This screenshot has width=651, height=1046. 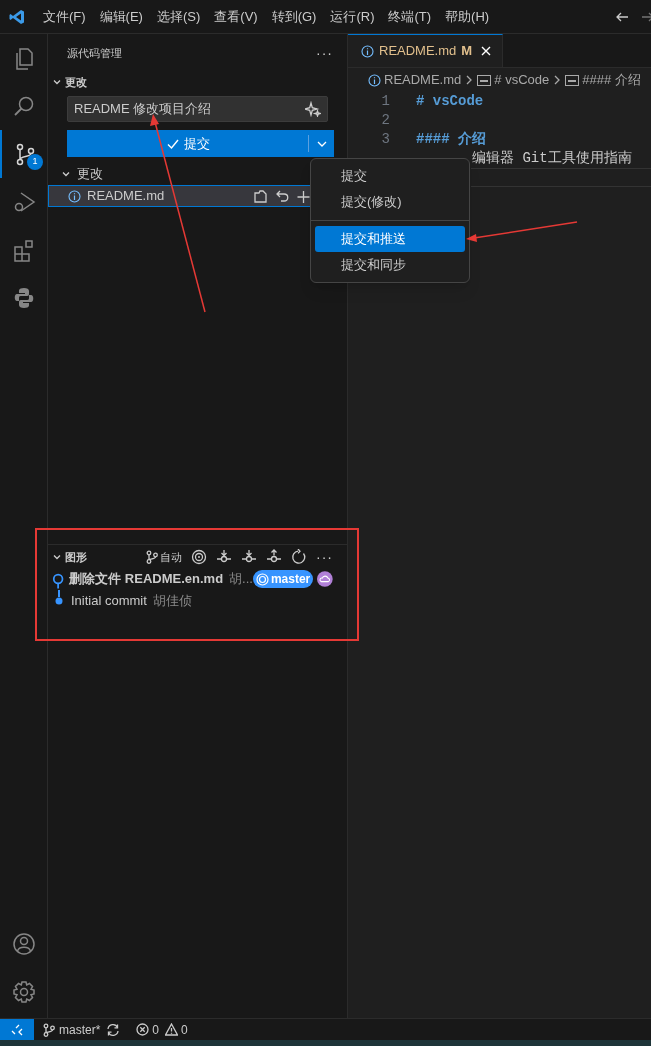 What do you see at coordinates (178, 16) in the screenshot?
I see `menu-item: 选择(S)` at bounding box center [178, 16].